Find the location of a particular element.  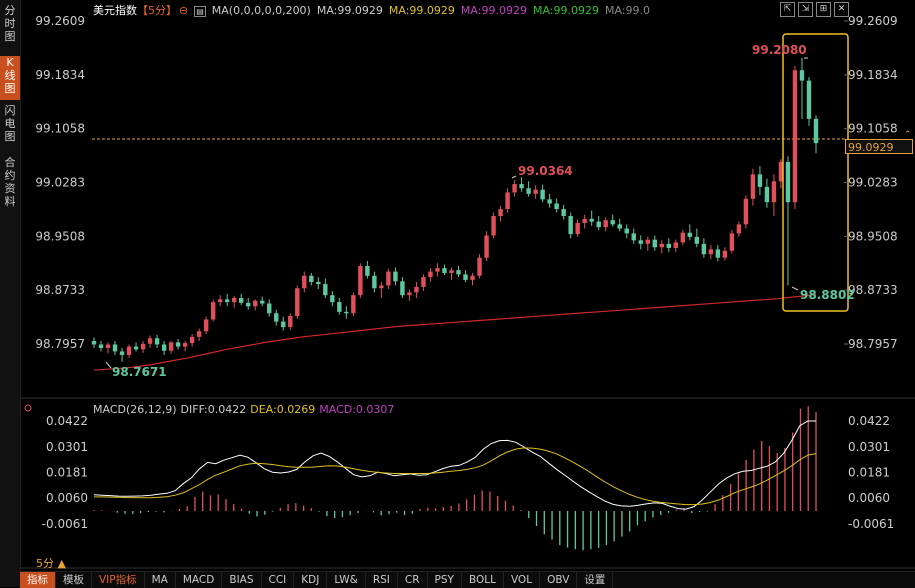

indicator-tab-: 设置 is located at coordinates (595, 580).